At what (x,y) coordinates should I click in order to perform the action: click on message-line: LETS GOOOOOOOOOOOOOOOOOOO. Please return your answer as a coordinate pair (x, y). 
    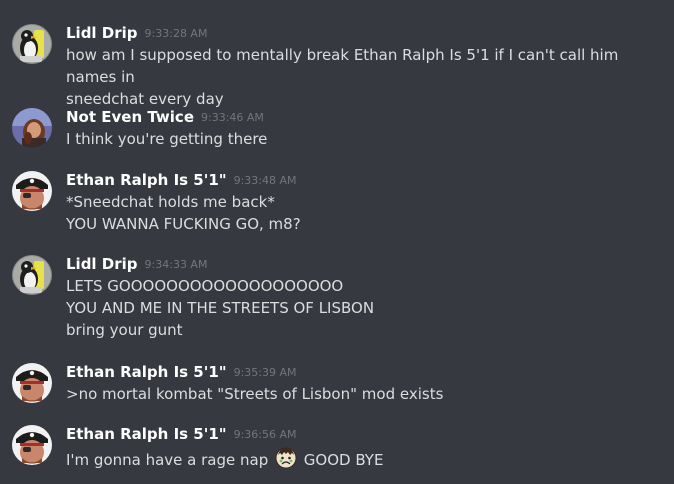
    Looking at the image, I should click on (205, 286).